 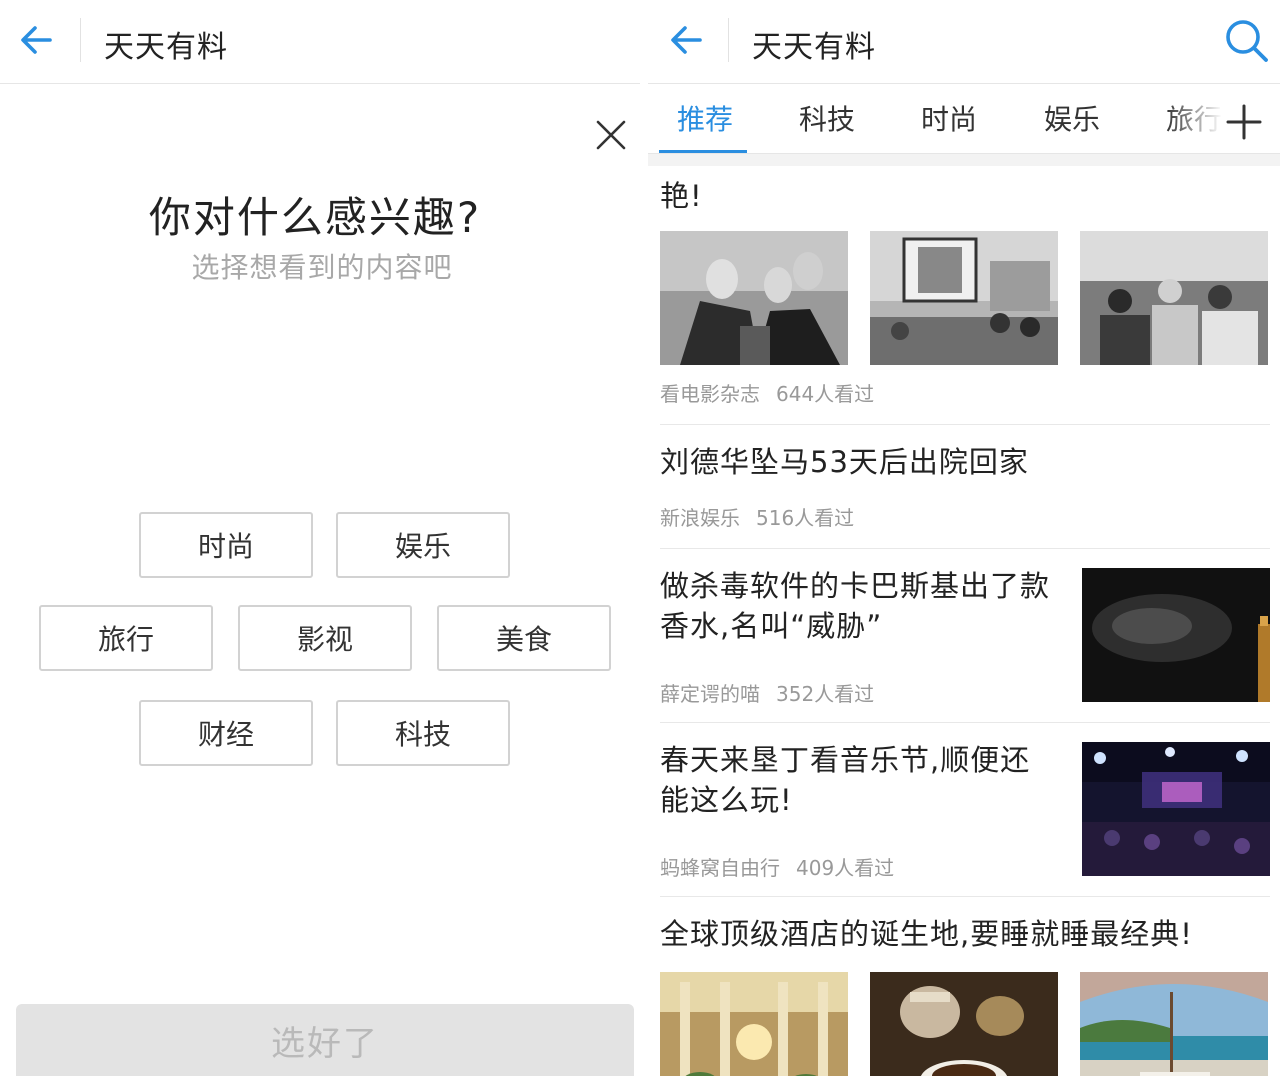 What do you see at coordinates (767, 692) in the screenshot?
I see `article-meta: 薛定谔的喵 352人看过` at bounding box center [767, 692].